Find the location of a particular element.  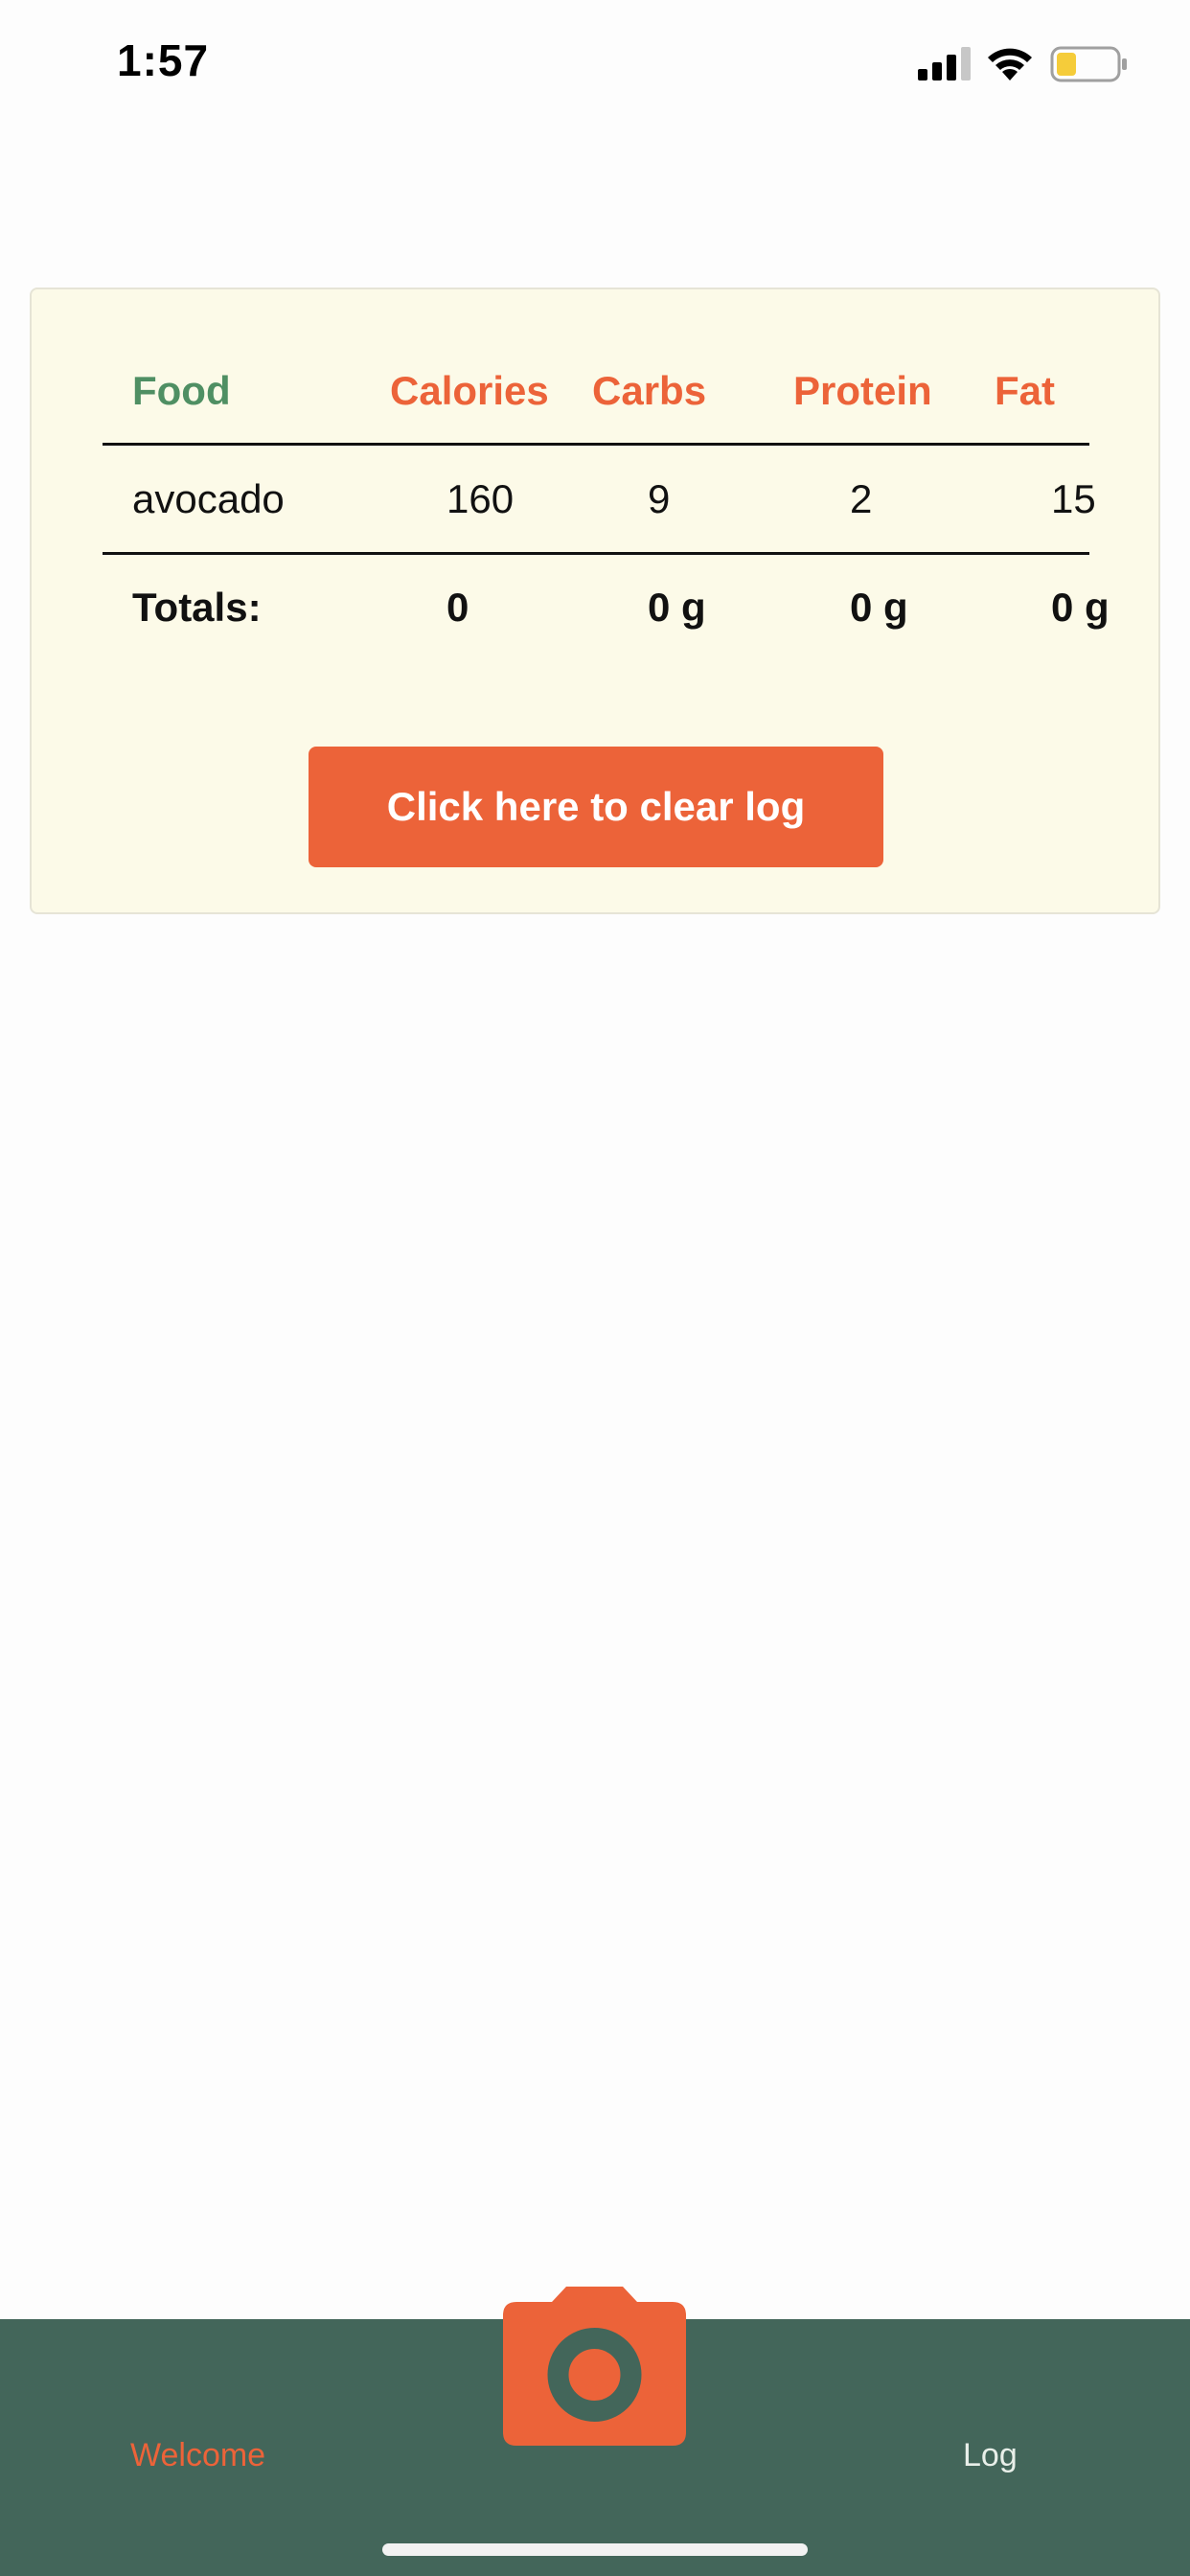

row-protein: 2 is located at coordinates (862, 498).